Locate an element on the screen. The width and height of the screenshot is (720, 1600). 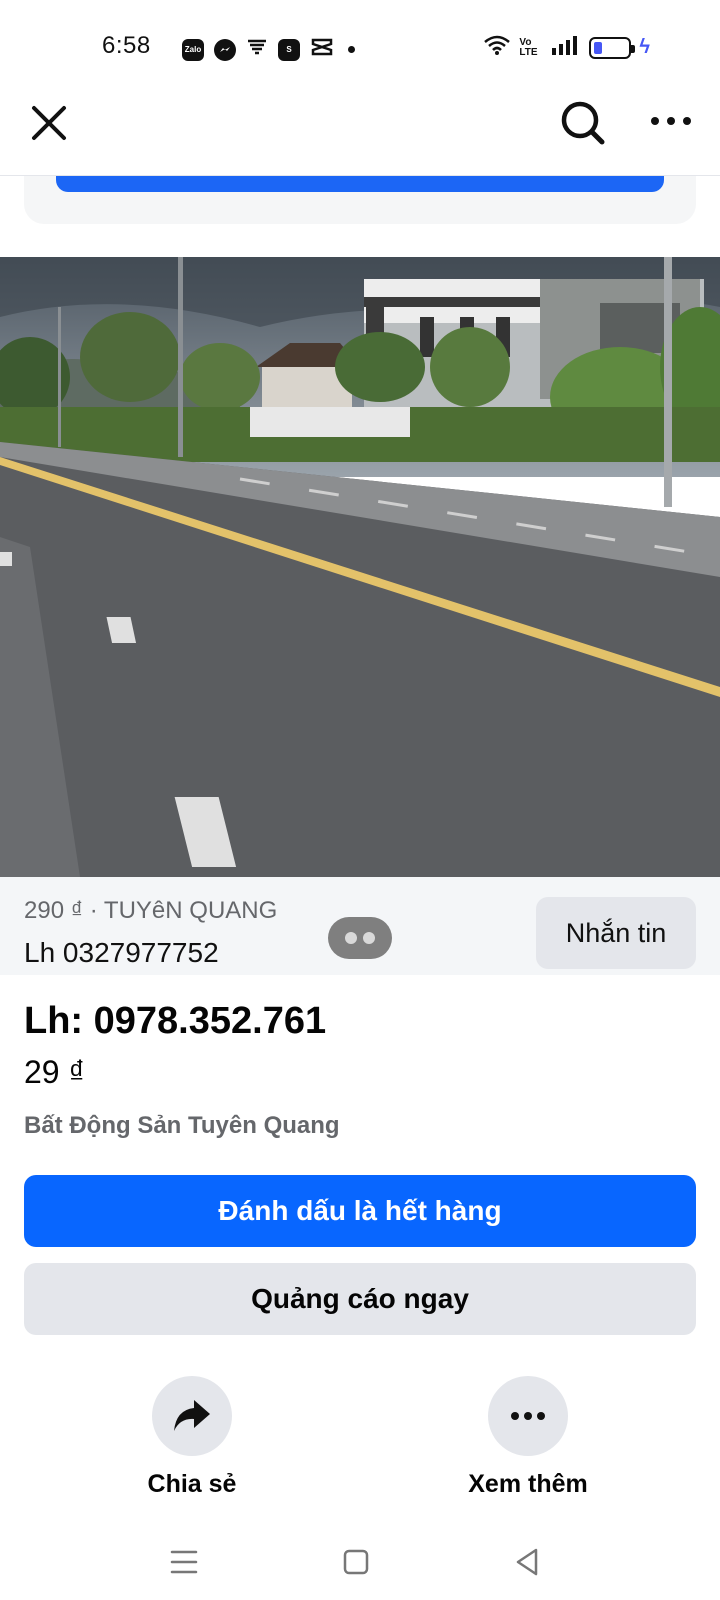
strip-phone: Lh 0327977752 is located at coordinates (121, 952).